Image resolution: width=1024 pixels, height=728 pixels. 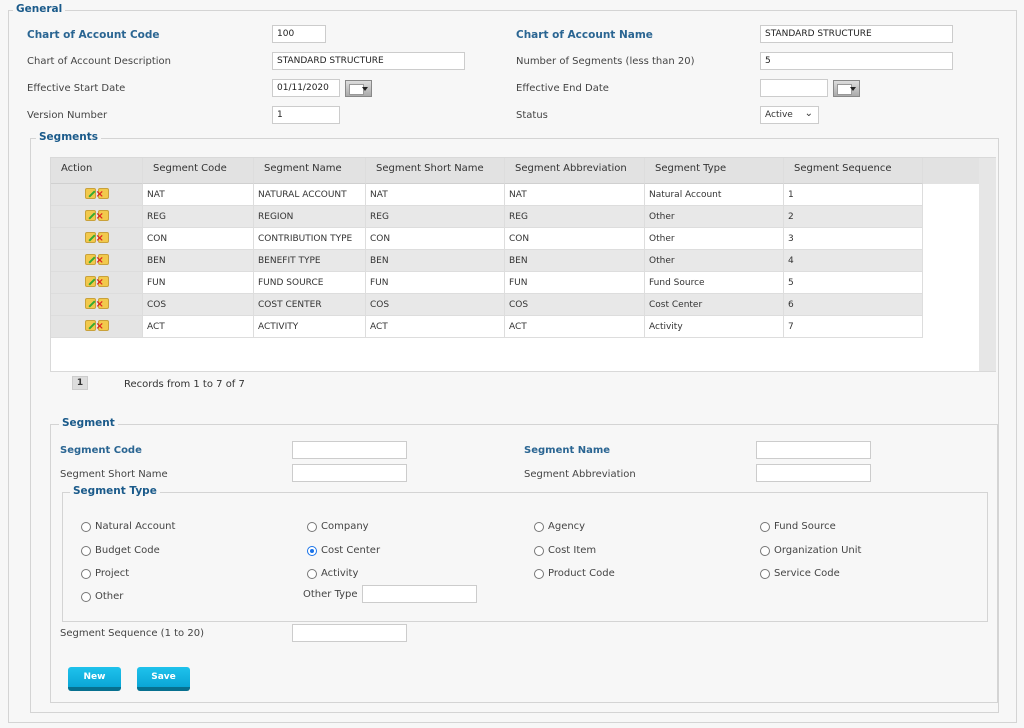 What do you see at coordinates (198, 327) in the screenshot?
I see `cell-segment-code: ACT` at bounding box center [198, 327].